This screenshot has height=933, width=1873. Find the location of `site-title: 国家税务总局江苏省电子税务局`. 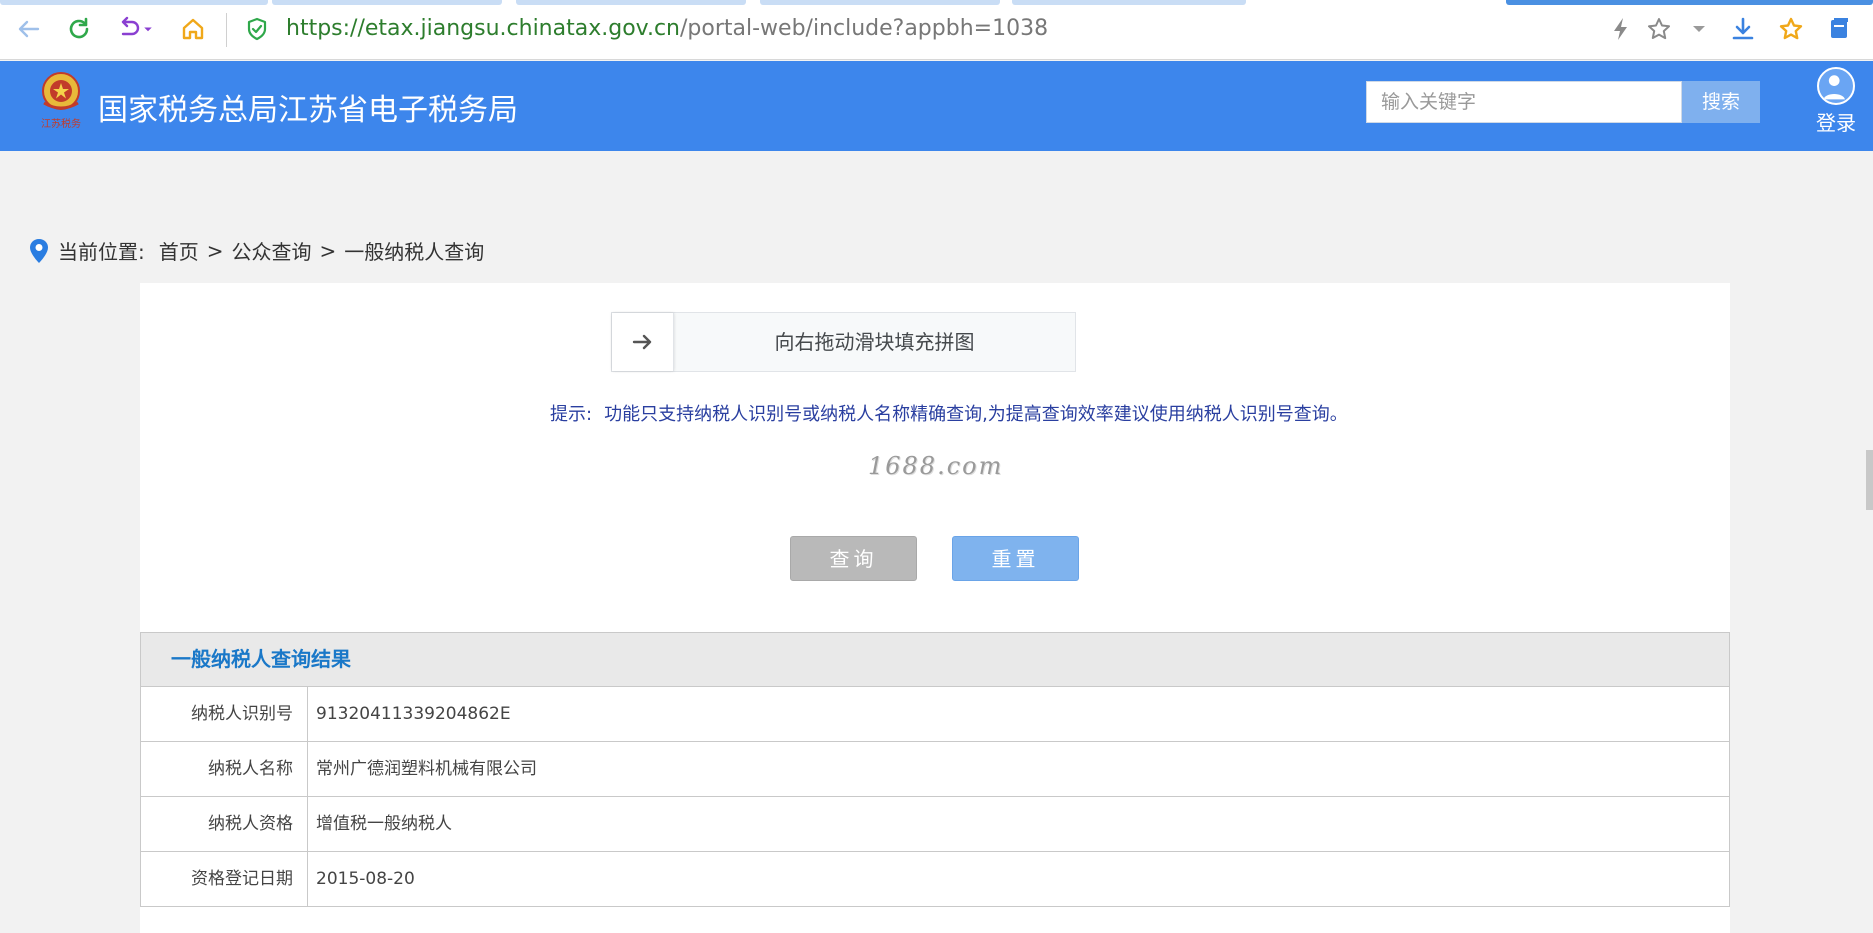

site-title: 国家税务总局江苏省电子税务局 is located at coordinates (308, 110).